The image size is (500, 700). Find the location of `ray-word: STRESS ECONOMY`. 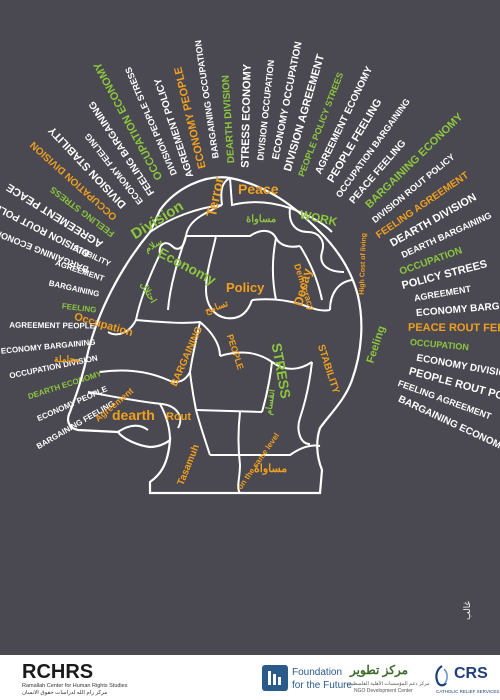

ray-word: STRESS ECONOMY is located at coordinates (247, 115).